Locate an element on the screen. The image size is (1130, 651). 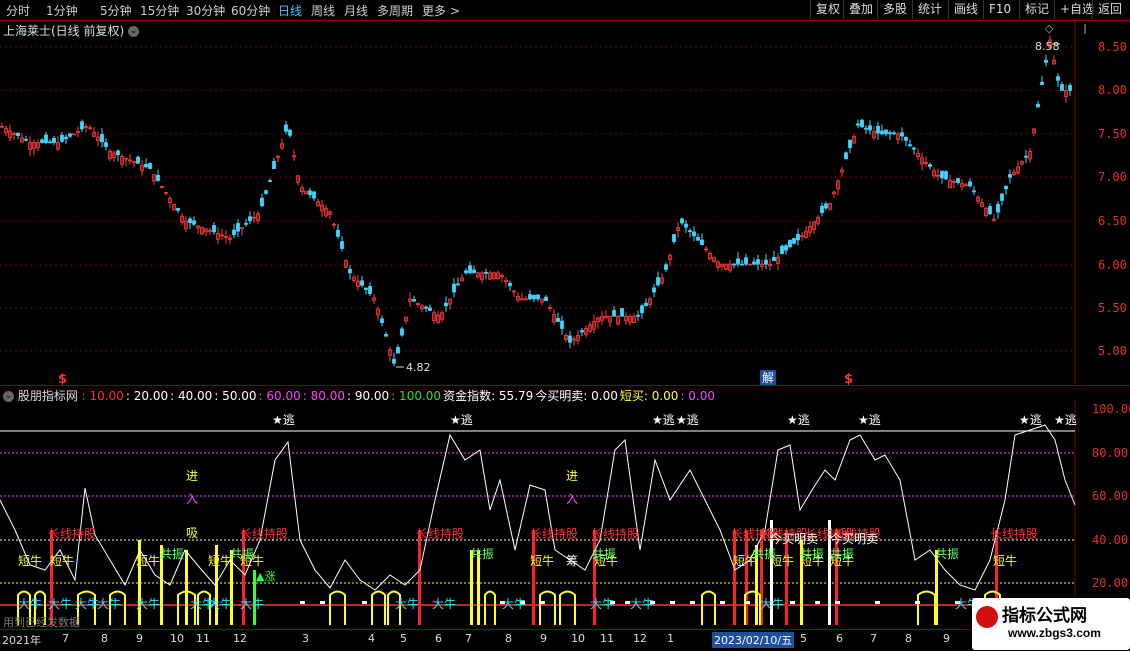
long-hold-bar is located at coordinates (533, 577).